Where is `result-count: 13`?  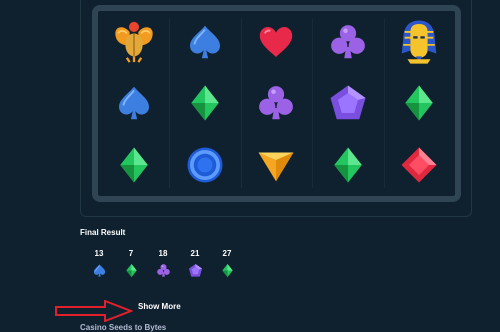
result-count: 13 is located at coordinates (99, 253).